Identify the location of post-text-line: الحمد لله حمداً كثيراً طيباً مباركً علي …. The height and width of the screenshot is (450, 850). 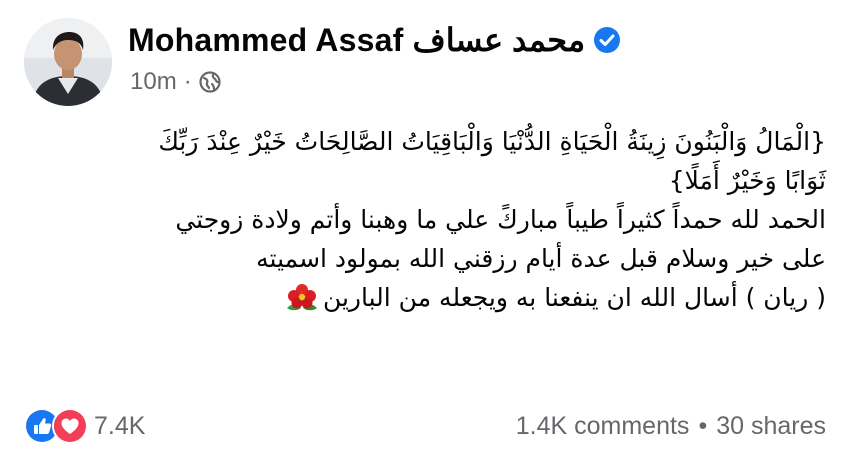
(500, 219).